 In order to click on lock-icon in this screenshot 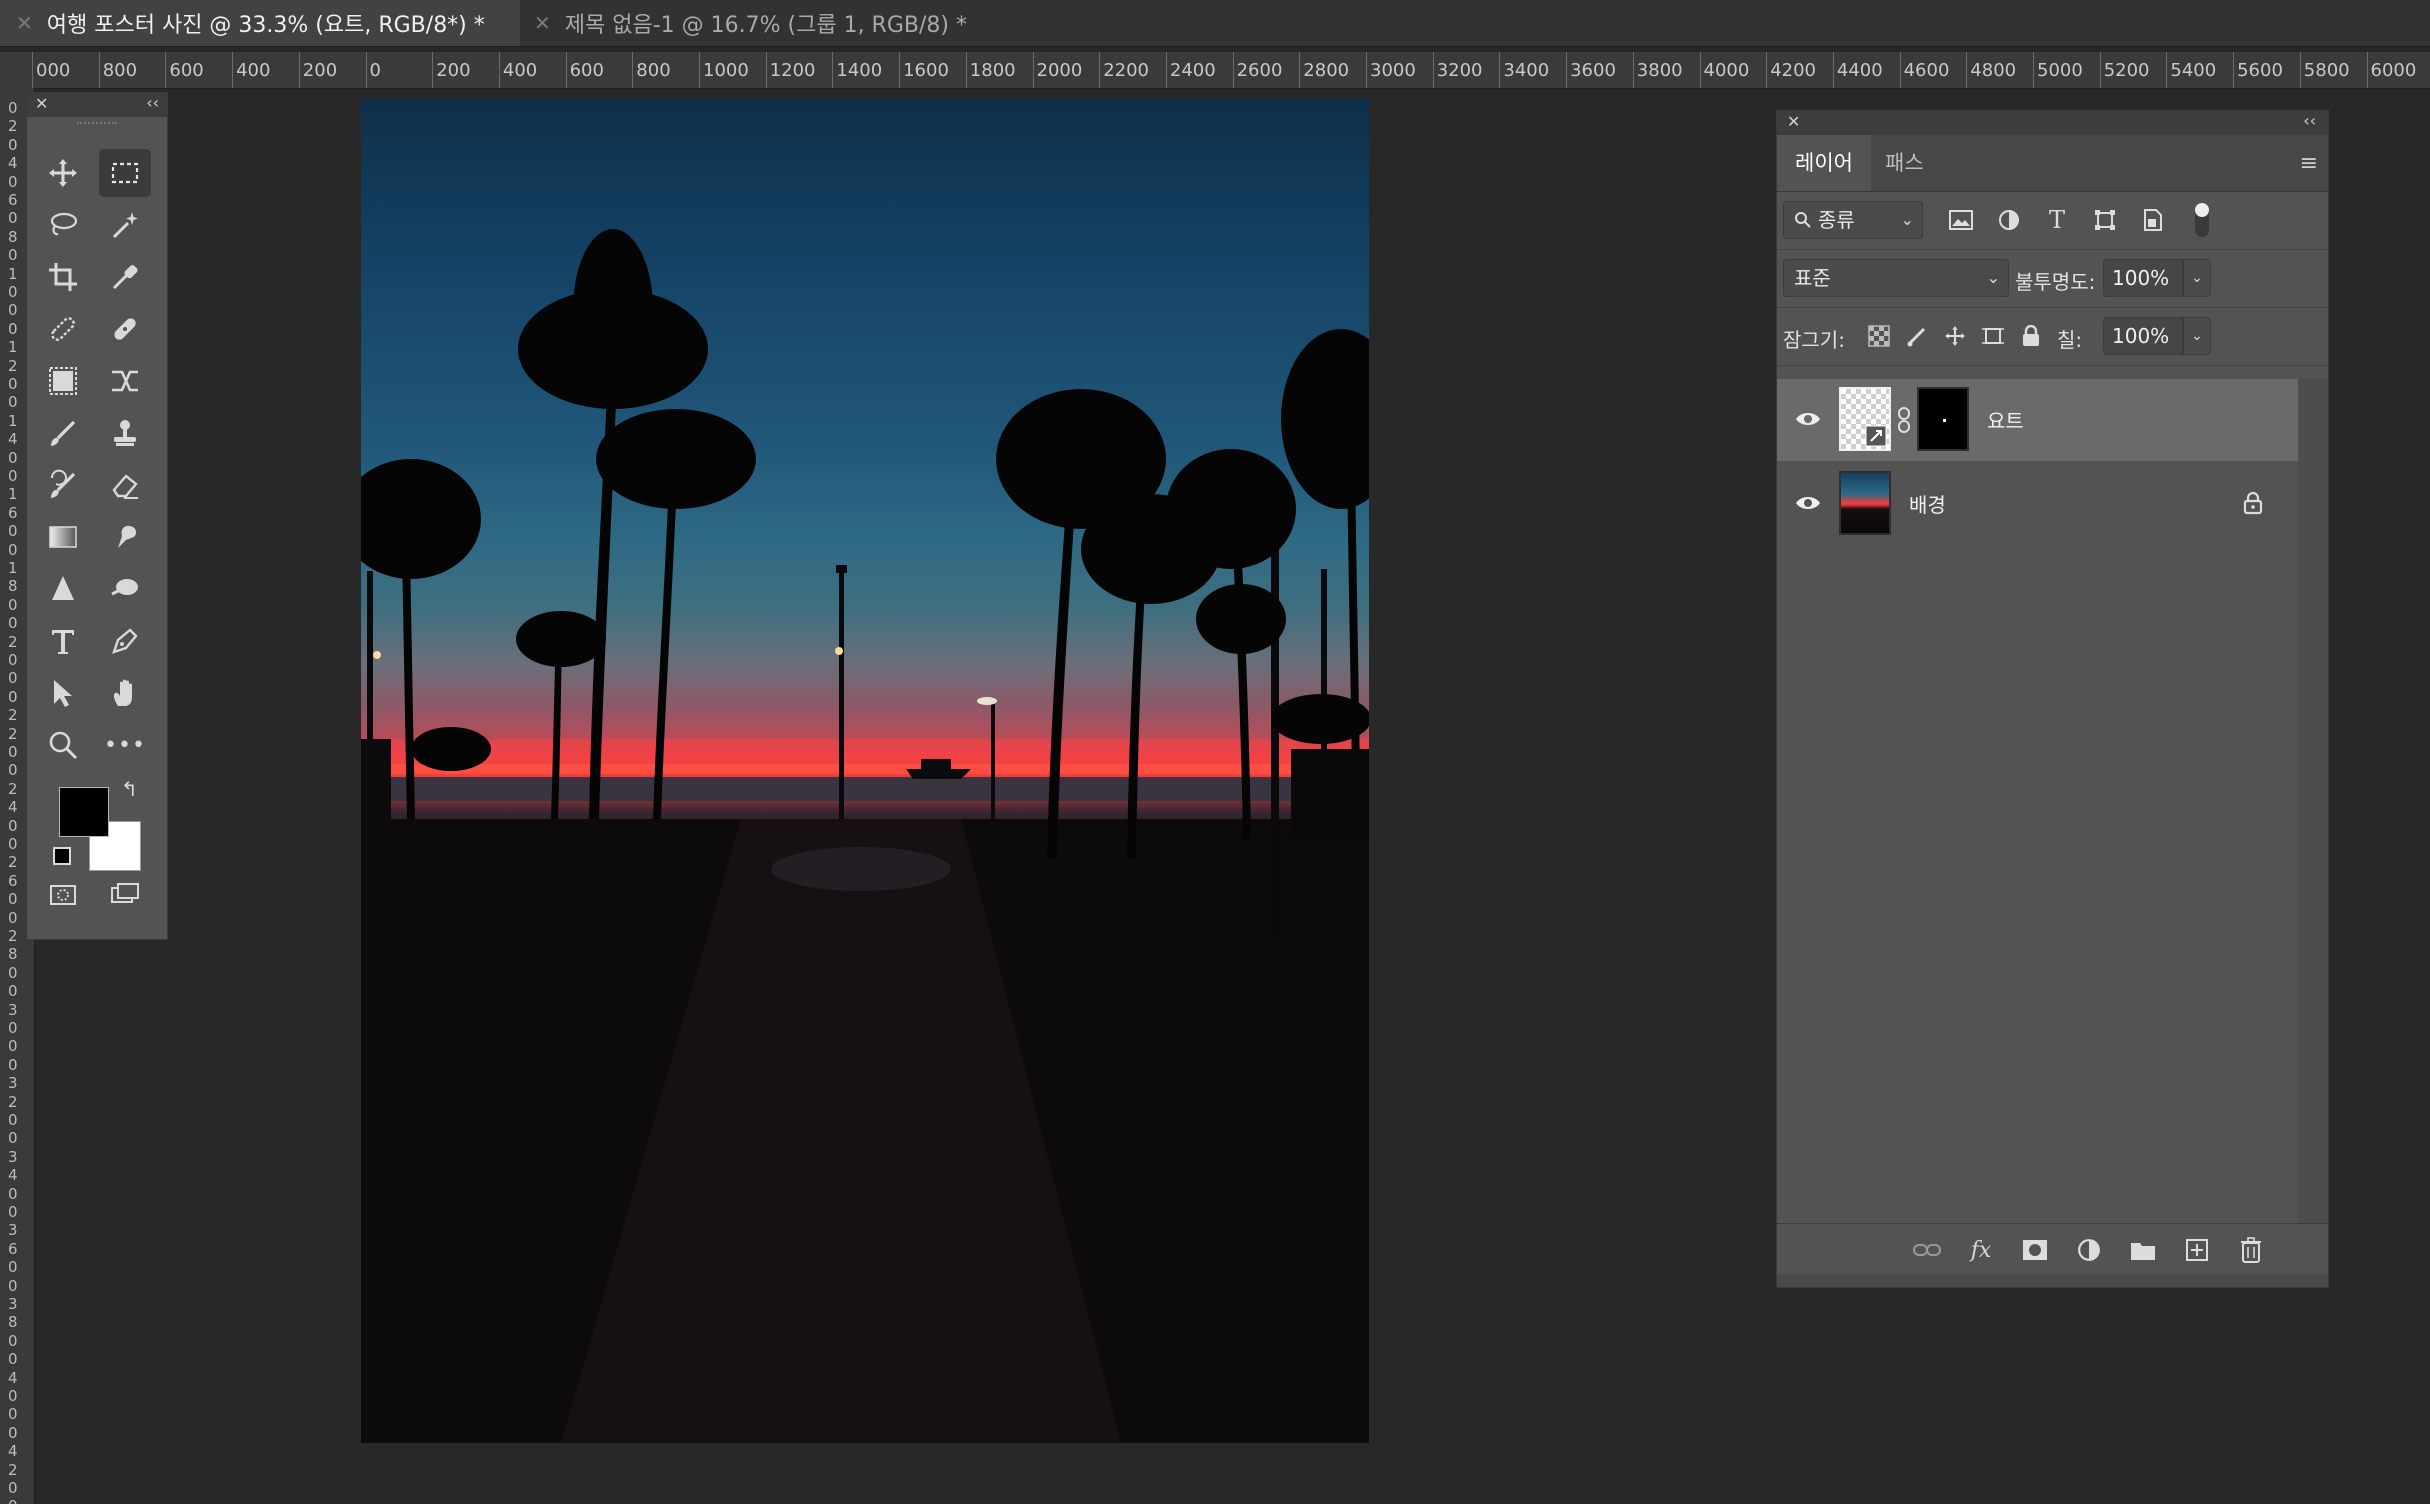, I will do `click(2253, 503)`.